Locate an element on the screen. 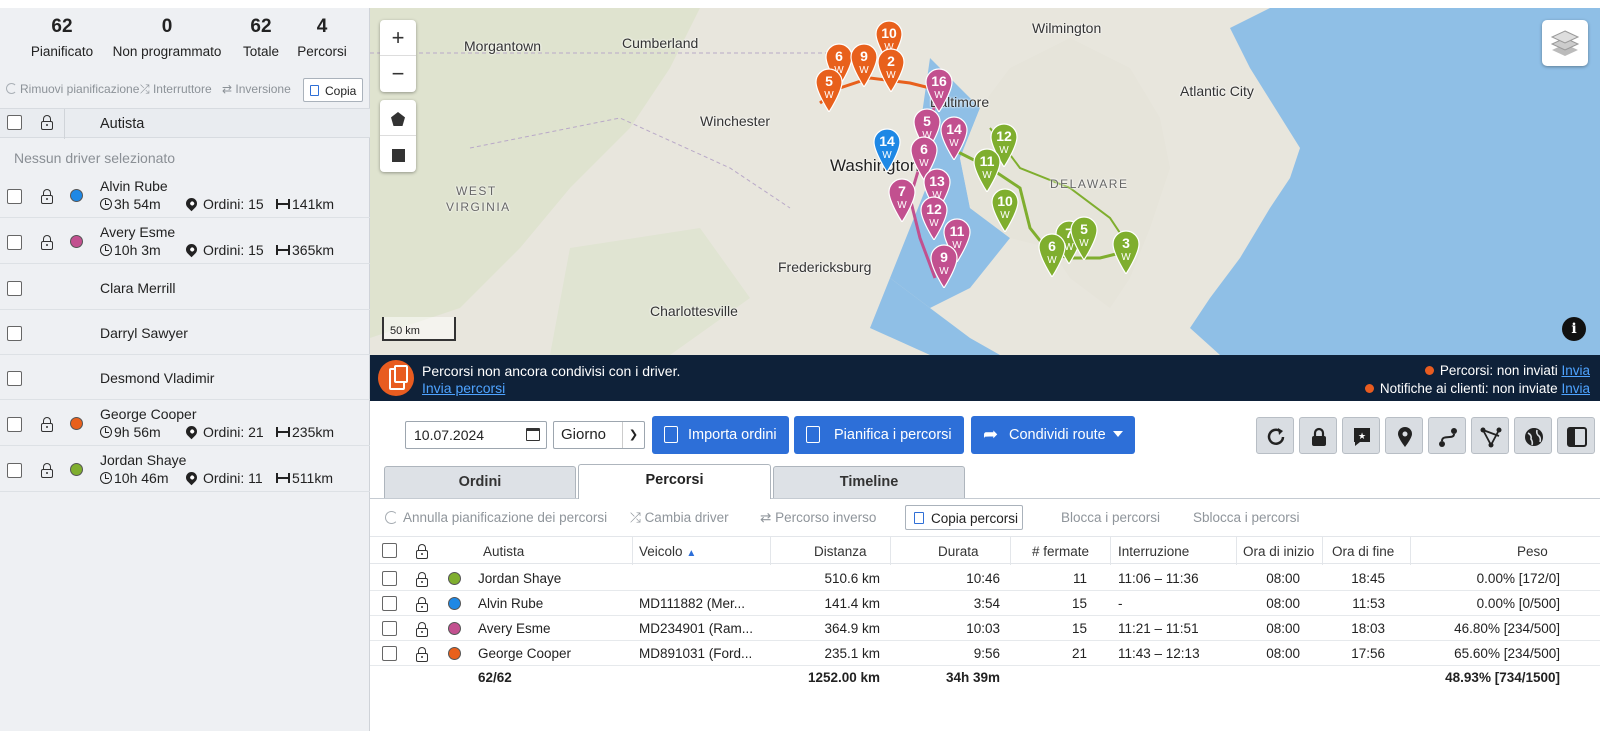 This screenshot has height=731, width=1600. col-driver: Autista is located at coordinates (503, 551).